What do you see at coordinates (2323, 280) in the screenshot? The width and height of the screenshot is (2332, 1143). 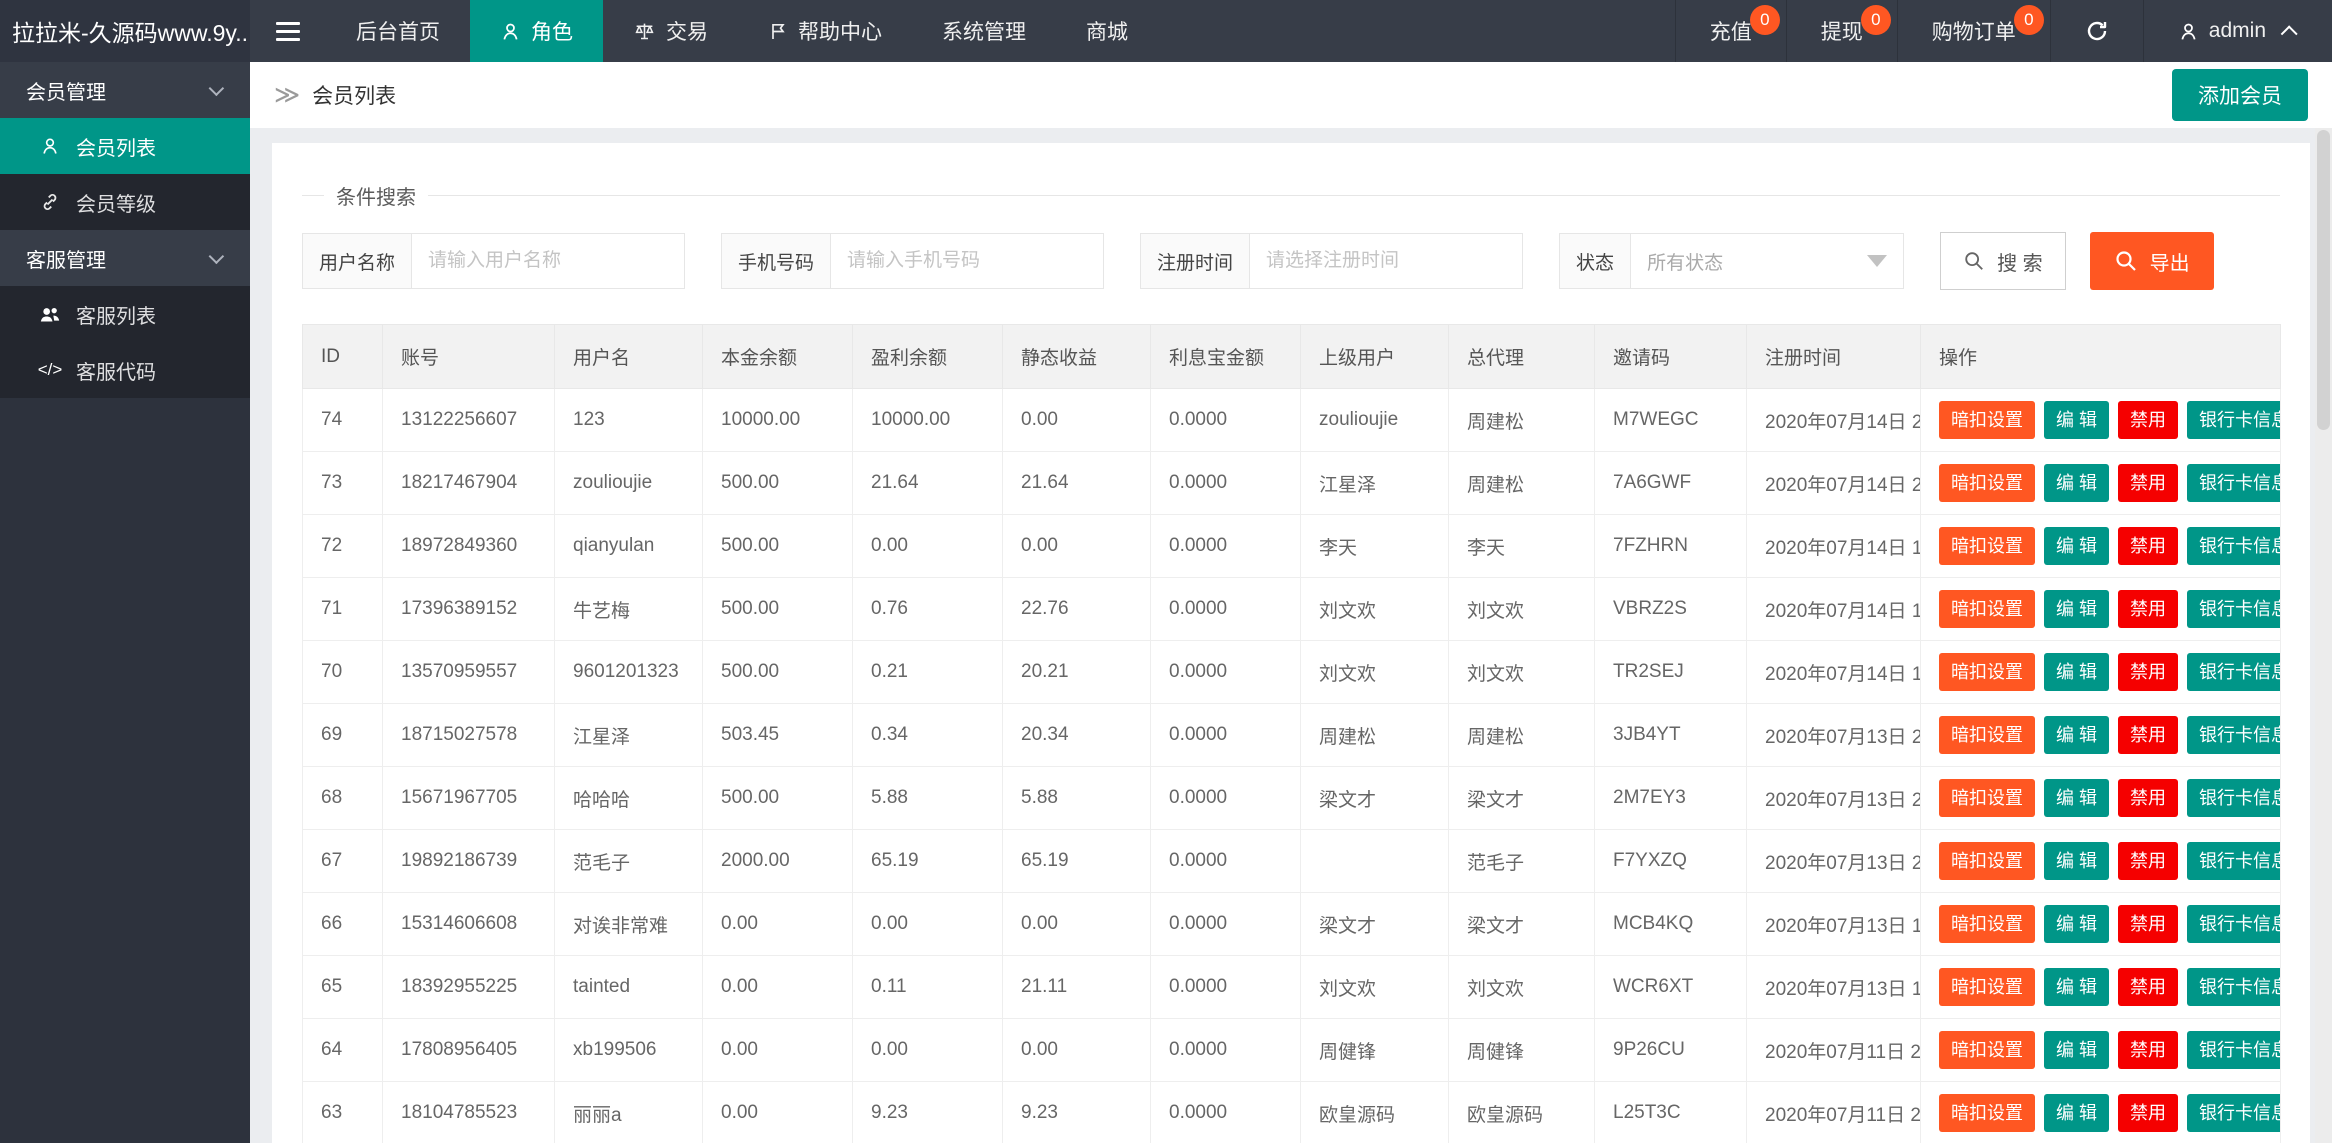 I see `scrollbar-thumb` at bounding box center [2323, 280].